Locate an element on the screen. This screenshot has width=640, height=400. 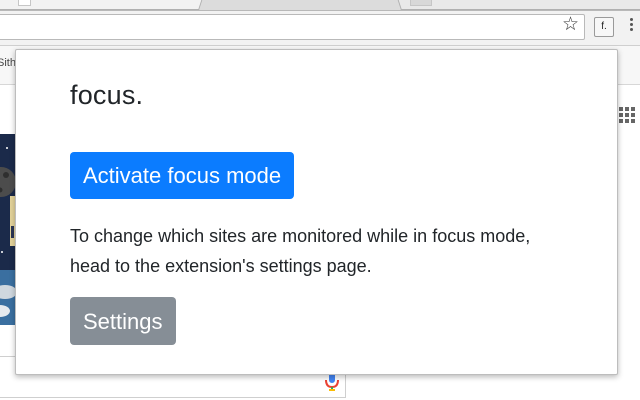
bookmark-item: Sith is located at coordinates (8, 63).